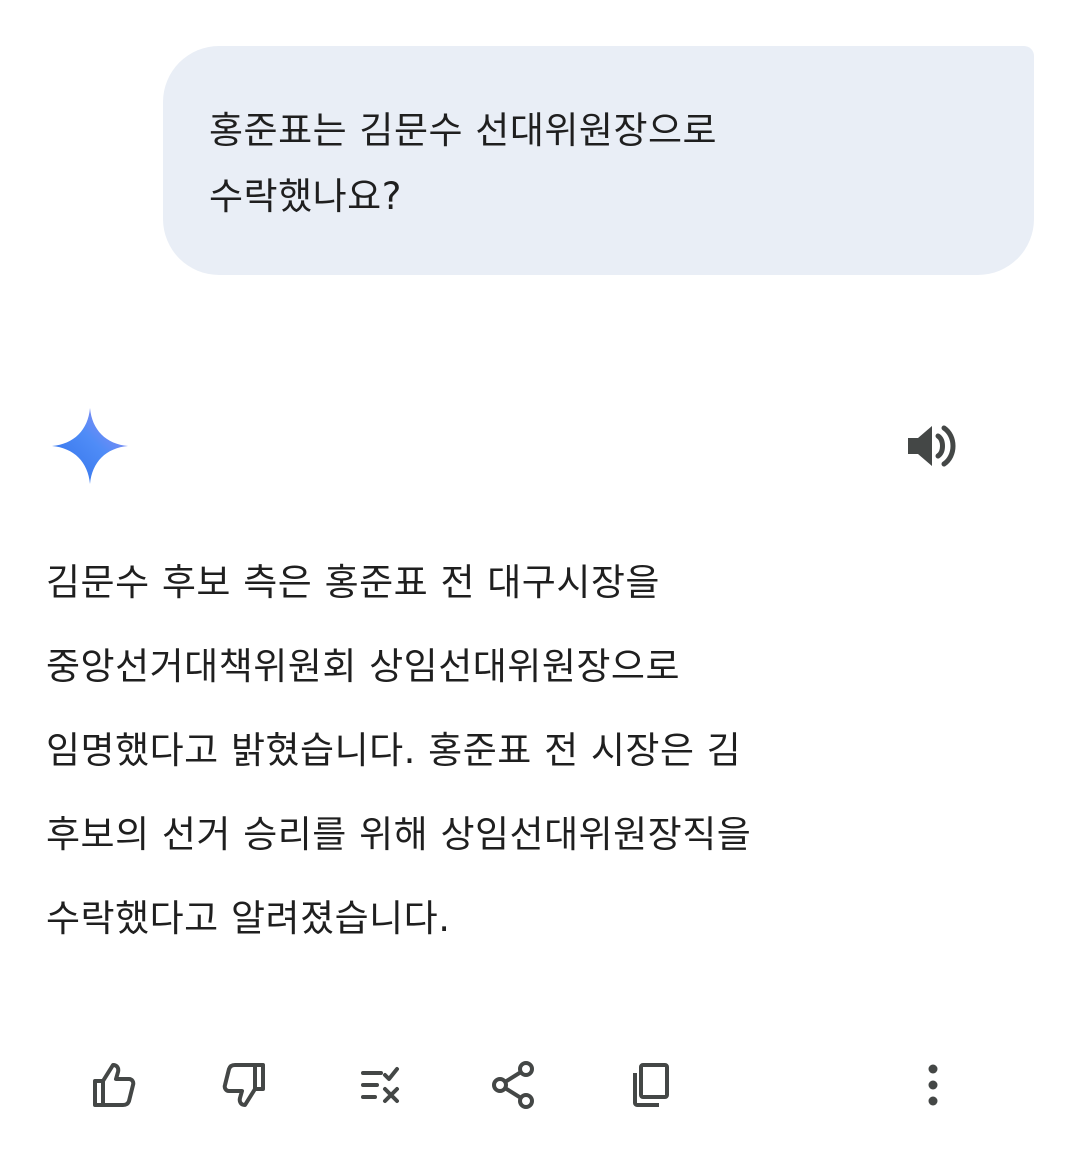 Image resolution: width=1079 pixels, height=1149 pixels. I want to click on response-action-bar, so click(539, 1085).